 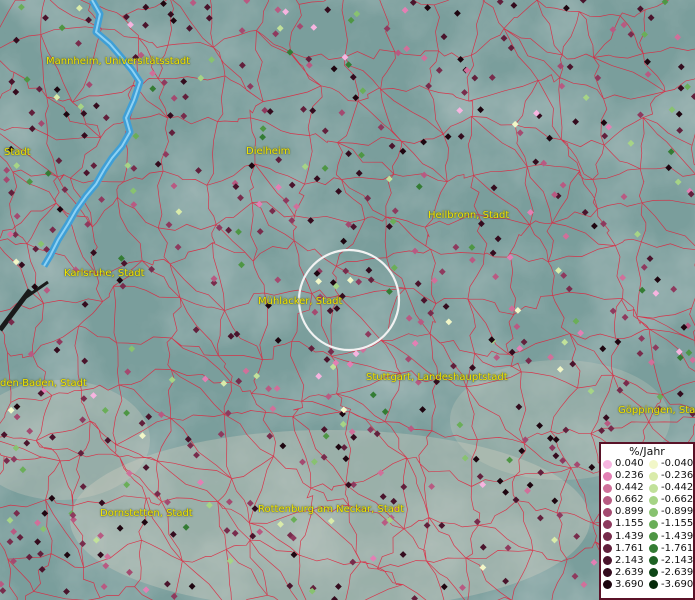 I want to click on legend-value: -0.040, so click(x=677, y=463).